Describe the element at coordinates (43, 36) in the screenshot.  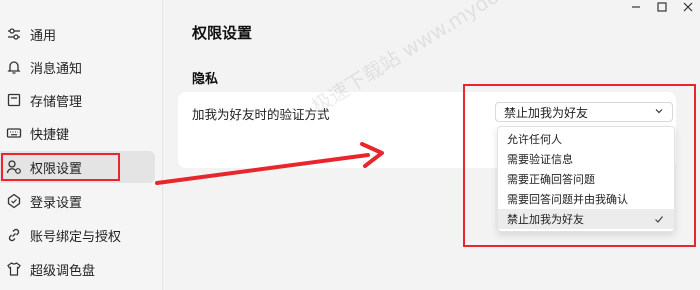
I see `sidebar-item-label: 通用` at that location.